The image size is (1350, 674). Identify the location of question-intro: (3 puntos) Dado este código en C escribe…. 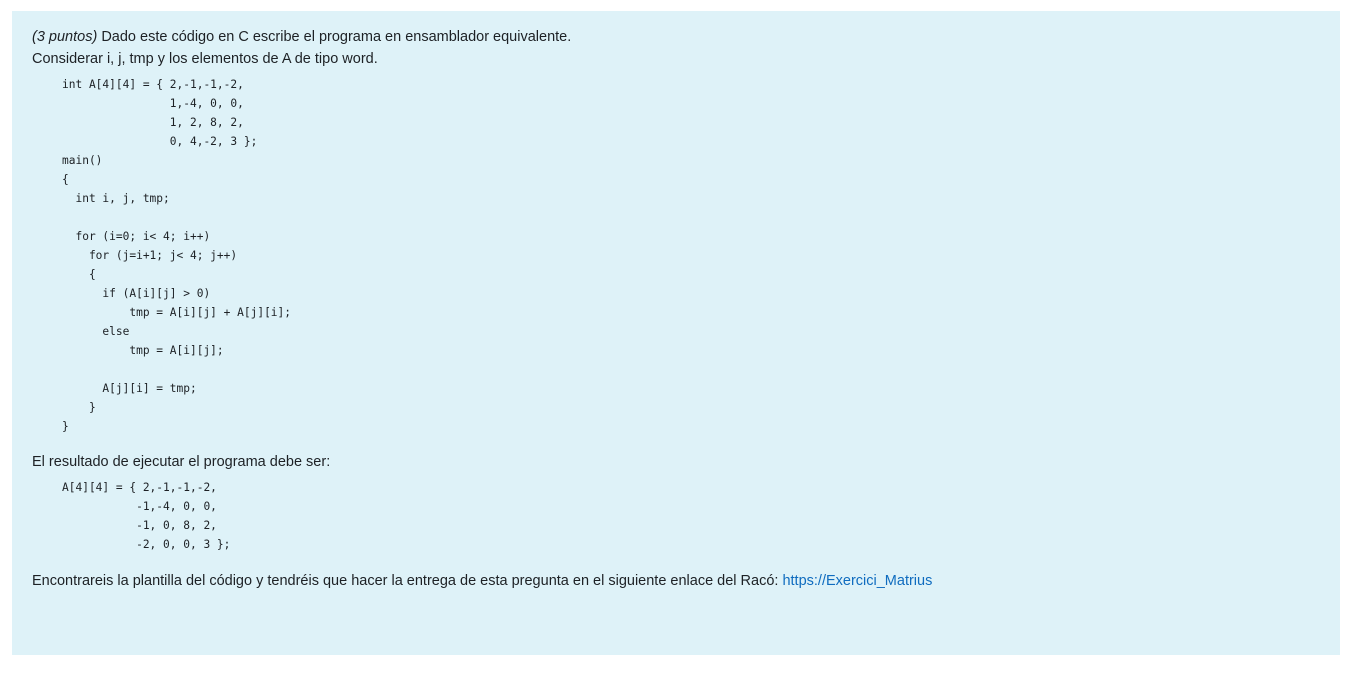
(676, 37).